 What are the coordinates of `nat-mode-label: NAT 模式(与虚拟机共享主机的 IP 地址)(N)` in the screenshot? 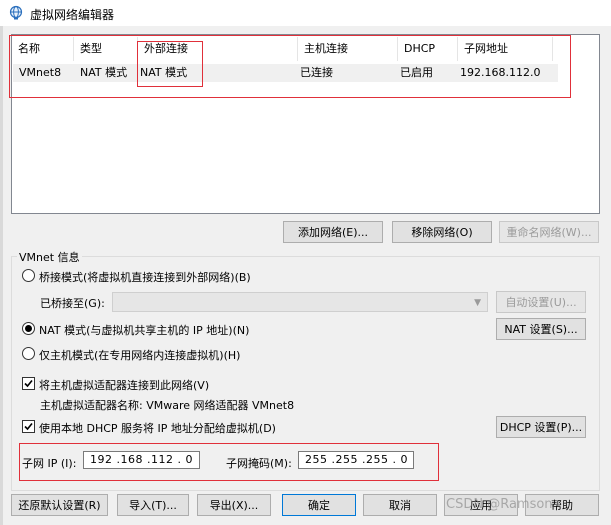 It's located at (144, 330).